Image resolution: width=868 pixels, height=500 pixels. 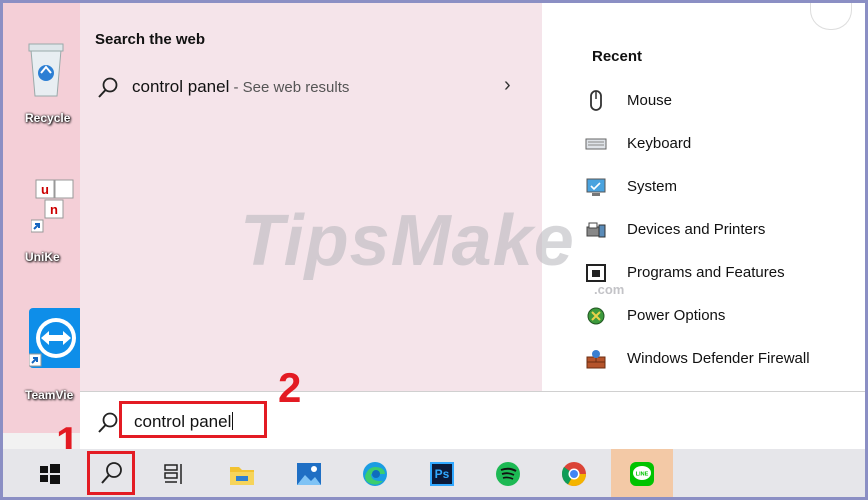 I want to click on photos-button, so click(x=309, y=474).